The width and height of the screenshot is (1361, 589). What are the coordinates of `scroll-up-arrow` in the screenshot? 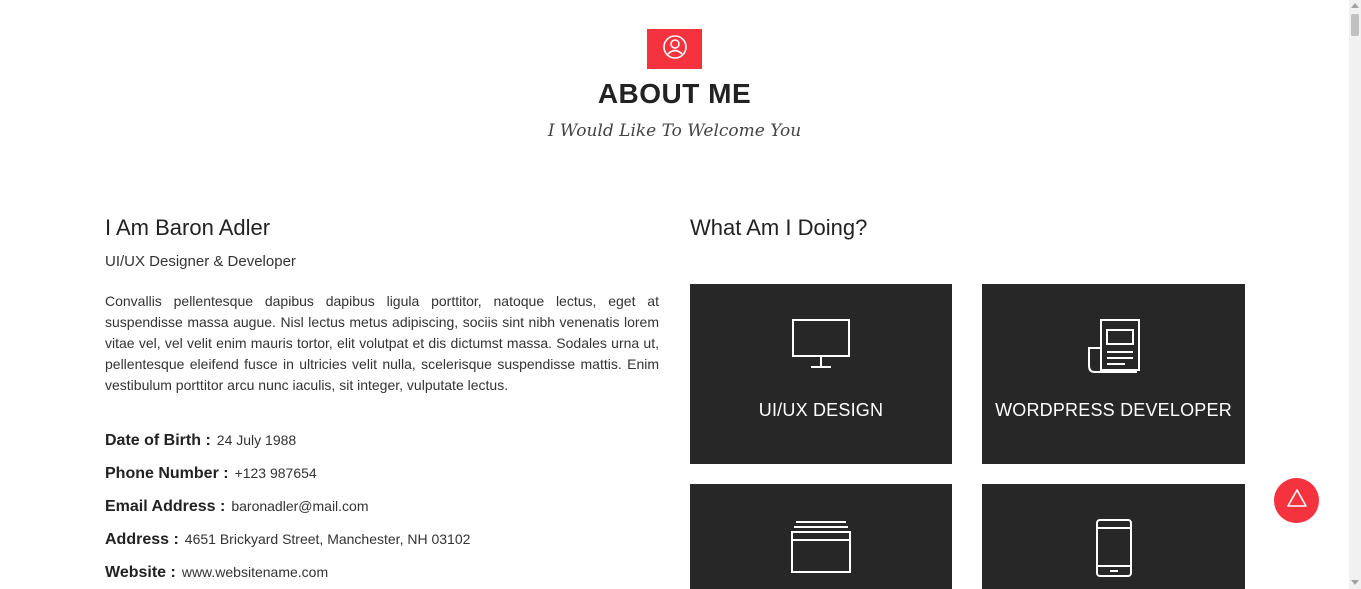 It's located at (1355, 5).